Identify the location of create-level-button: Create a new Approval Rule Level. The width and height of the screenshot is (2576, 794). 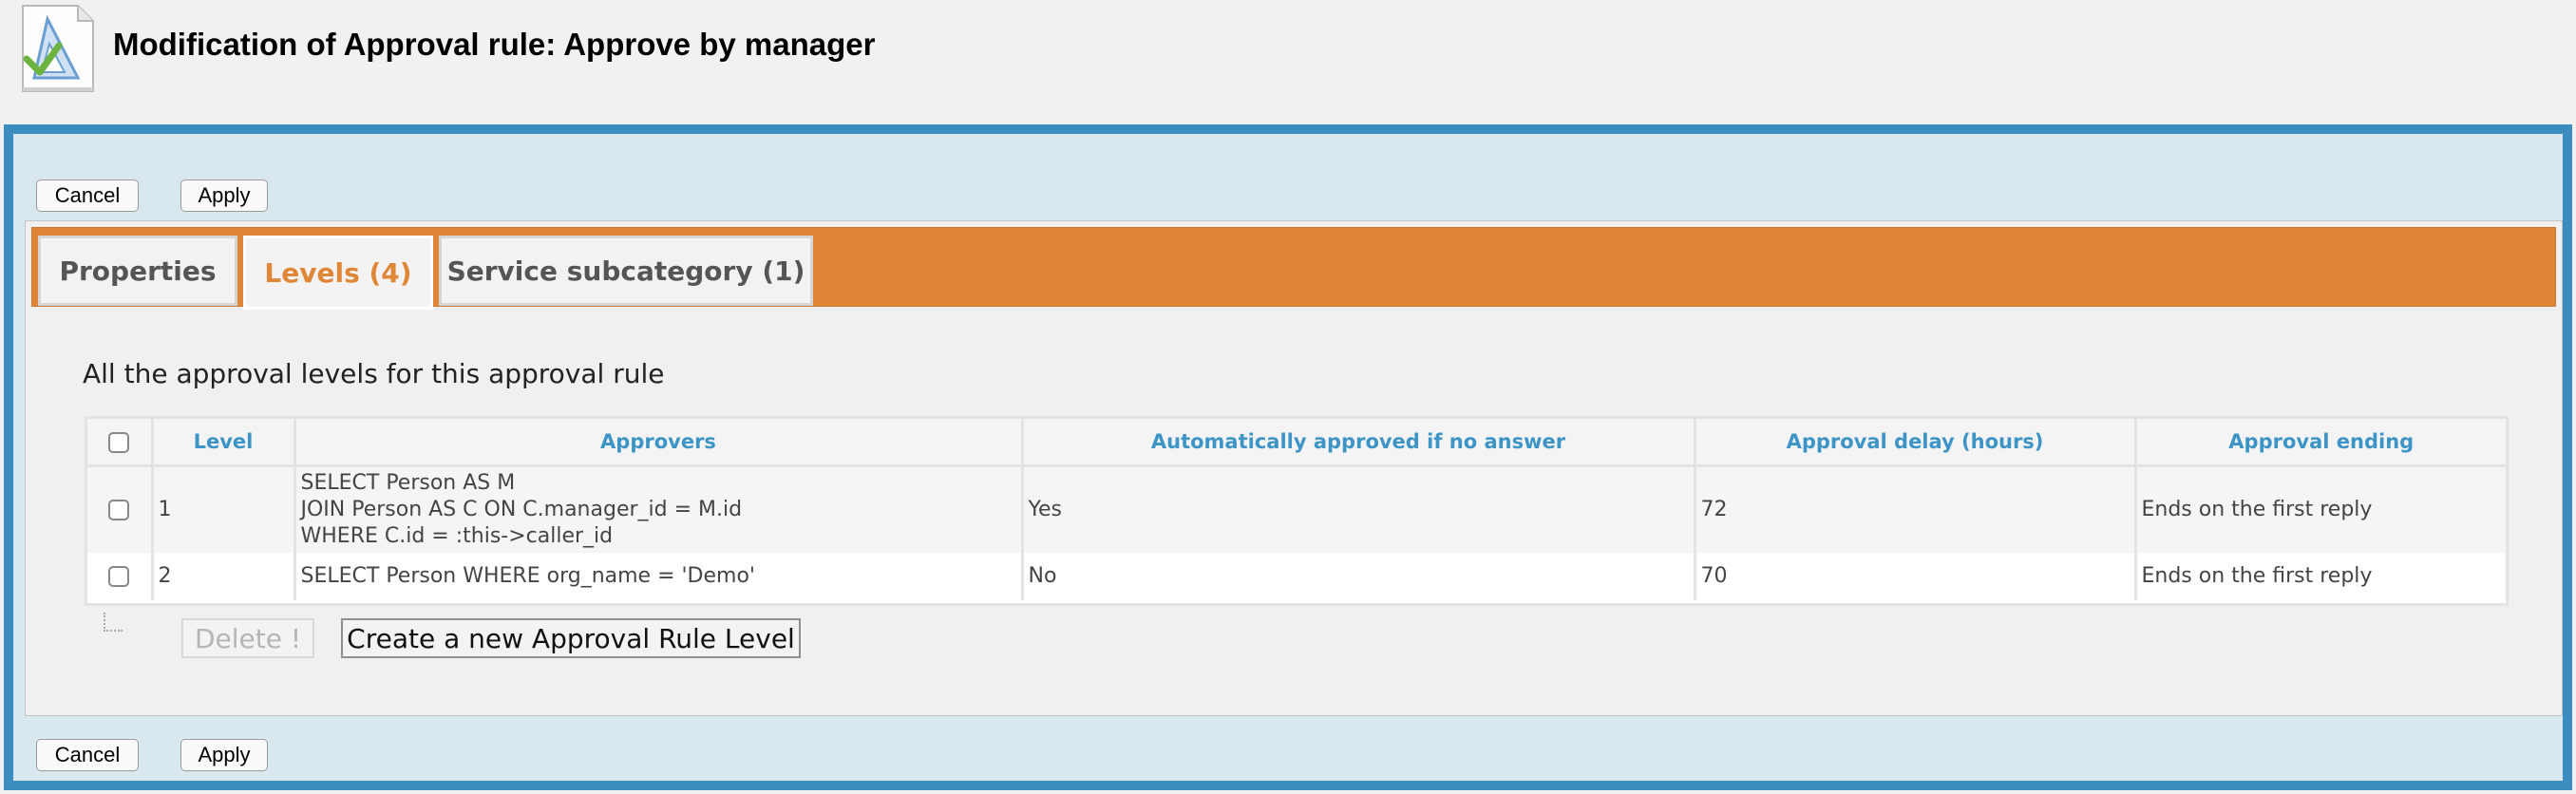
(571, 638).